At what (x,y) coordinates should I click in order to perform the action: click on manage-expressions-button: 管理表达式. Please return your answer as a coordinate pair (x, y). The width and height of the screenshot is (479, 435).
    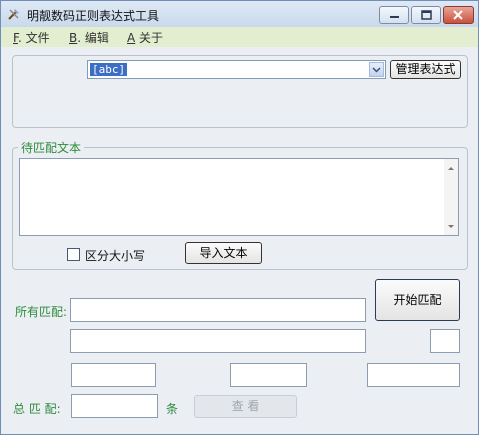
    Looking at the image, I should click on (425, 69).